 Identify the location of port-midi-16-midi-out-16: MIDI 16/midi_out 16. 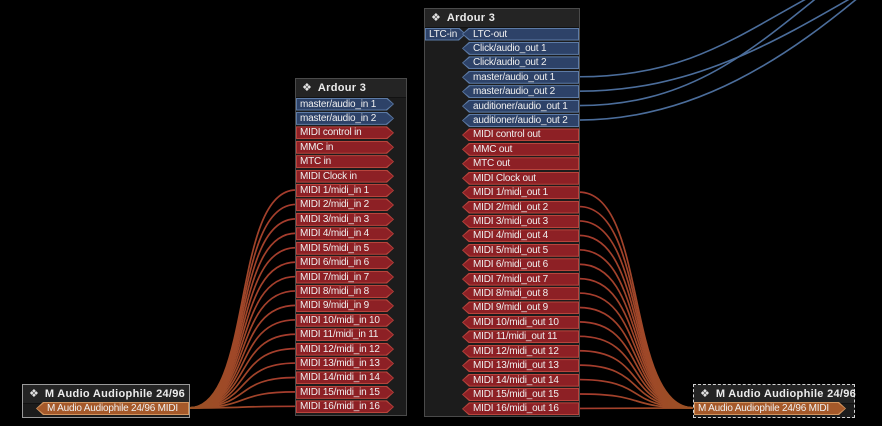
(520, 409).